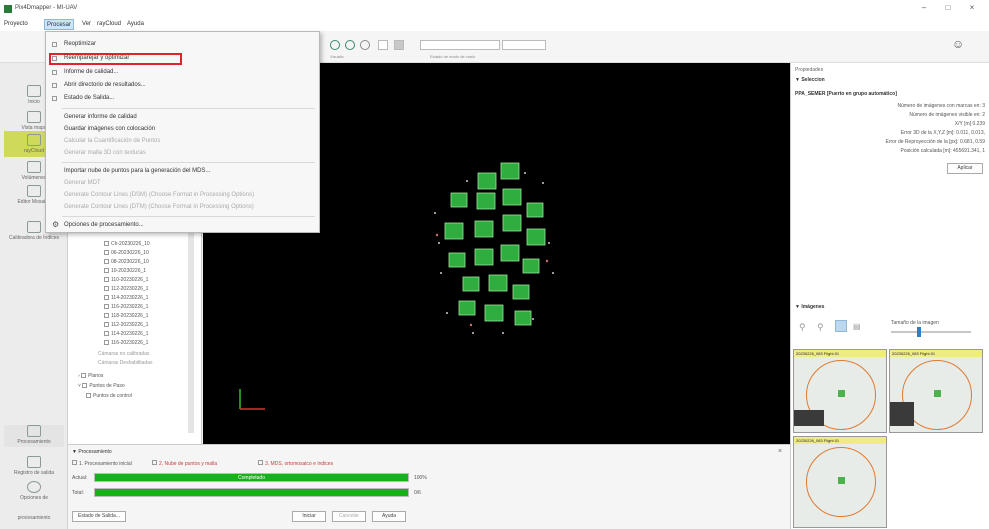  I want to click on measure-icon, so click(365, 45).